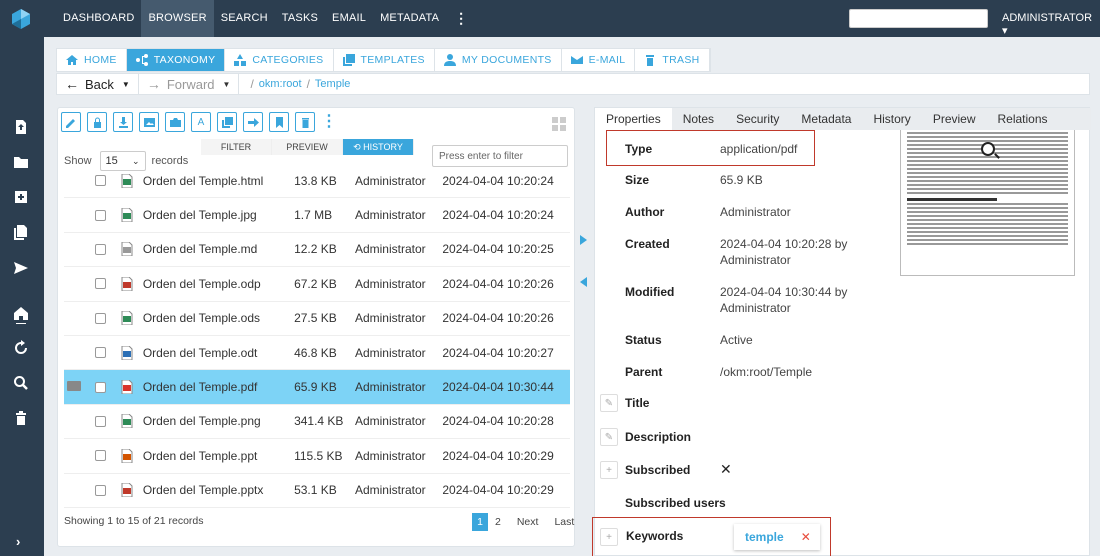 The image size is (1100, 556). I want to click on file-name: Orden del Temple.odp, so click(218, 284).